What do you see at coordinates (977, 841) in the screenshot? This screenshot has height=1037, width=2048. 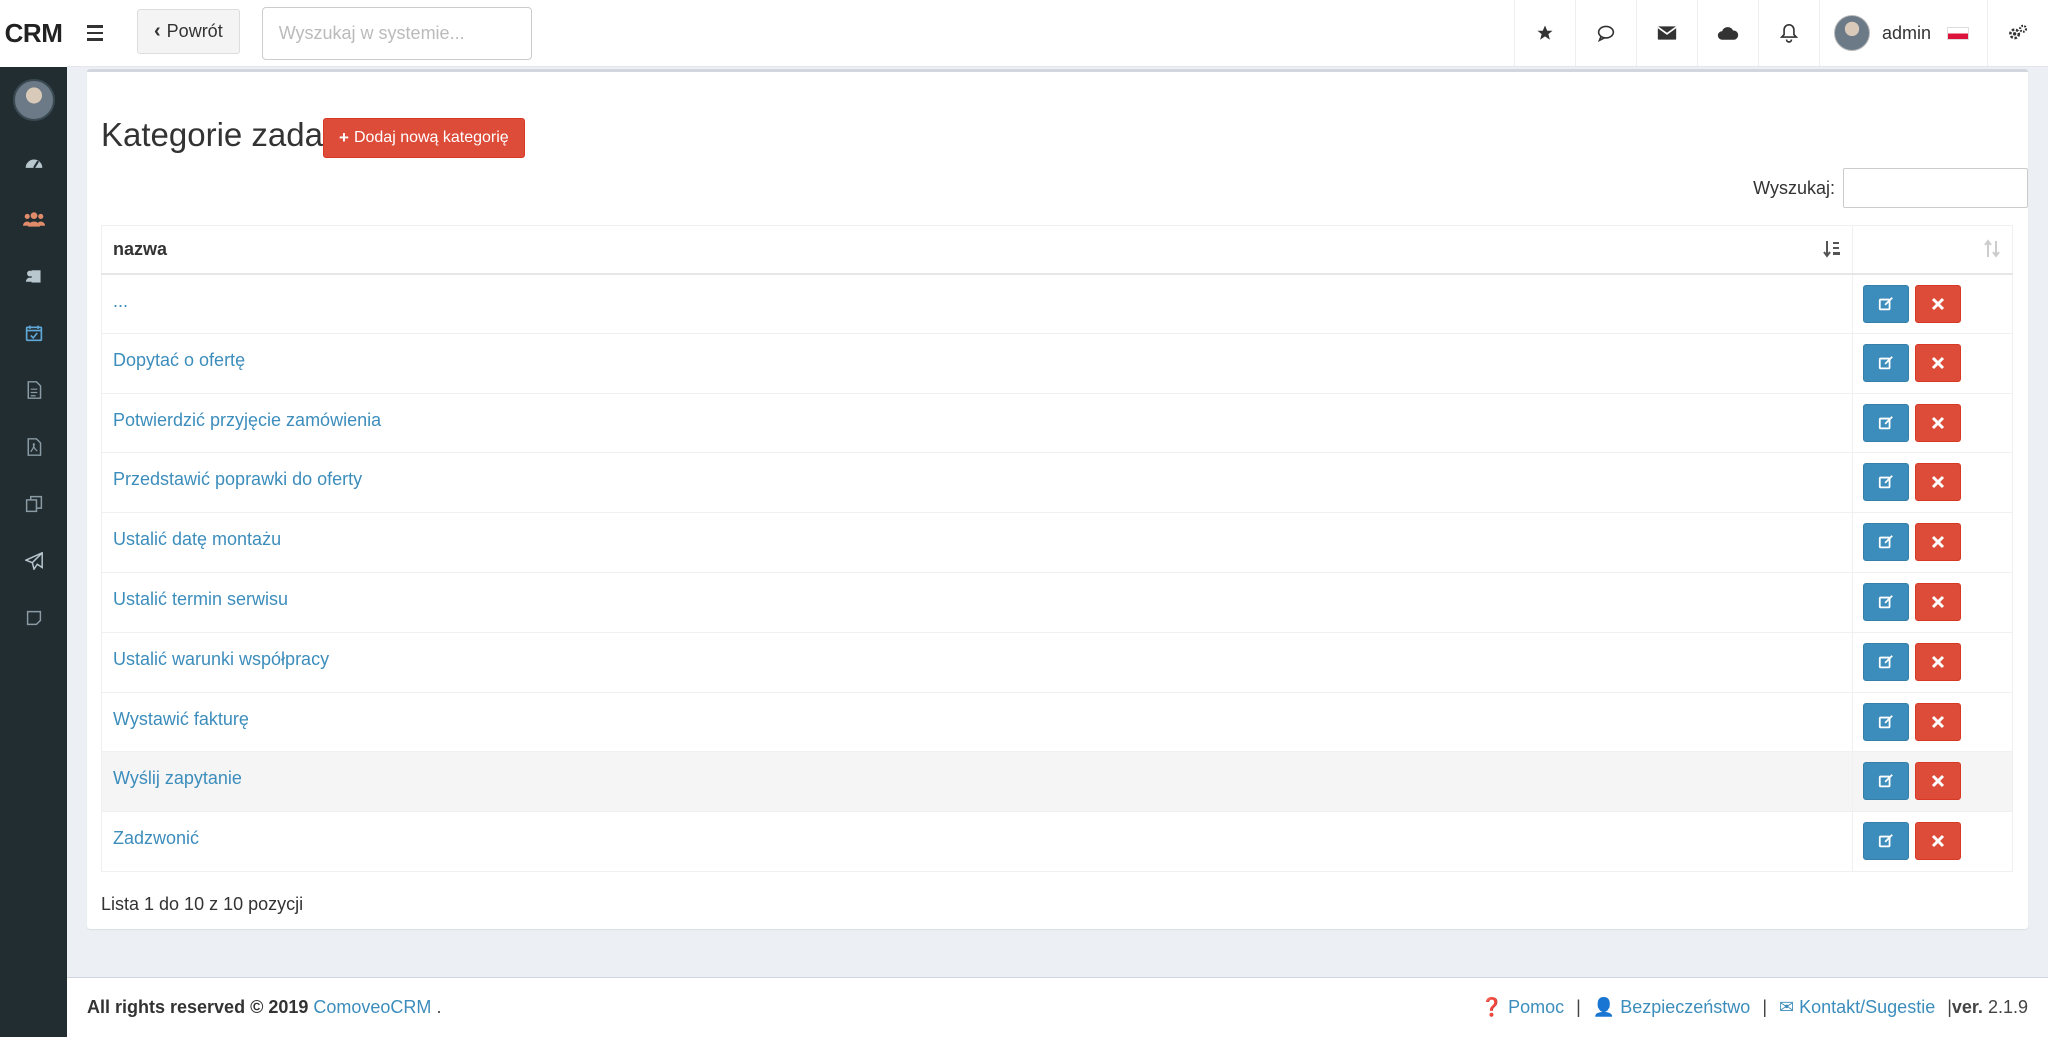 I see `category-name-cell: Zadzwonić` at bounding box center [977, 841].